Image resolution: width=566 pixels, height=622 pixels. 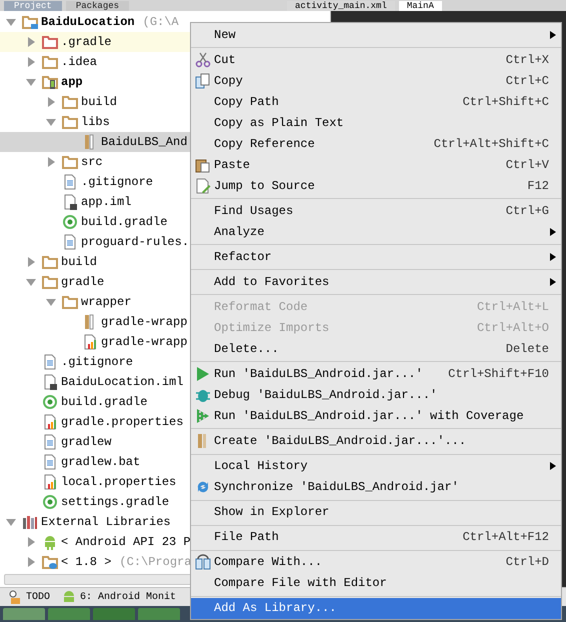 What do you see at coordinates (376, 583) in the screenshot?
I see `menu-item: Compare File with Editor` at bounding box center [376, 583].